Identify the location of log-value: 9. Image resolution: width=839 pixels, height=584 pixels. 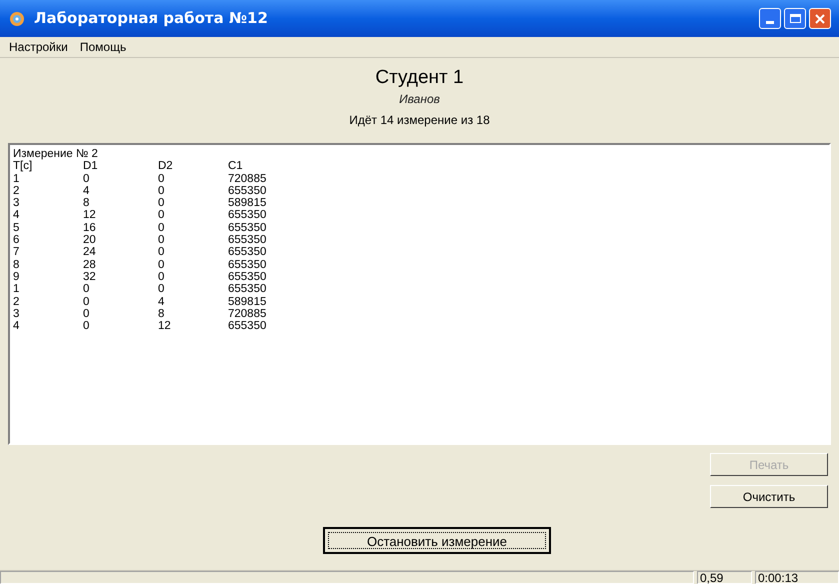
(16, 276).